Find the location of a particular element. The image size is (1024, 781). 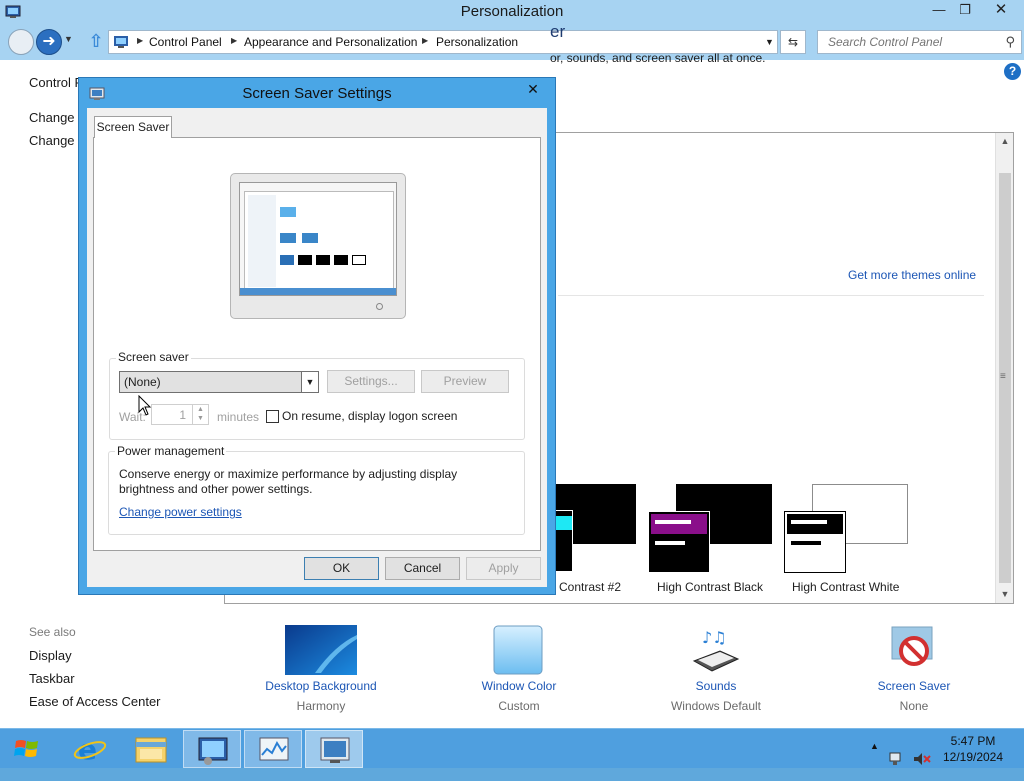

personalization-icon is located at coordinates (335, 750).